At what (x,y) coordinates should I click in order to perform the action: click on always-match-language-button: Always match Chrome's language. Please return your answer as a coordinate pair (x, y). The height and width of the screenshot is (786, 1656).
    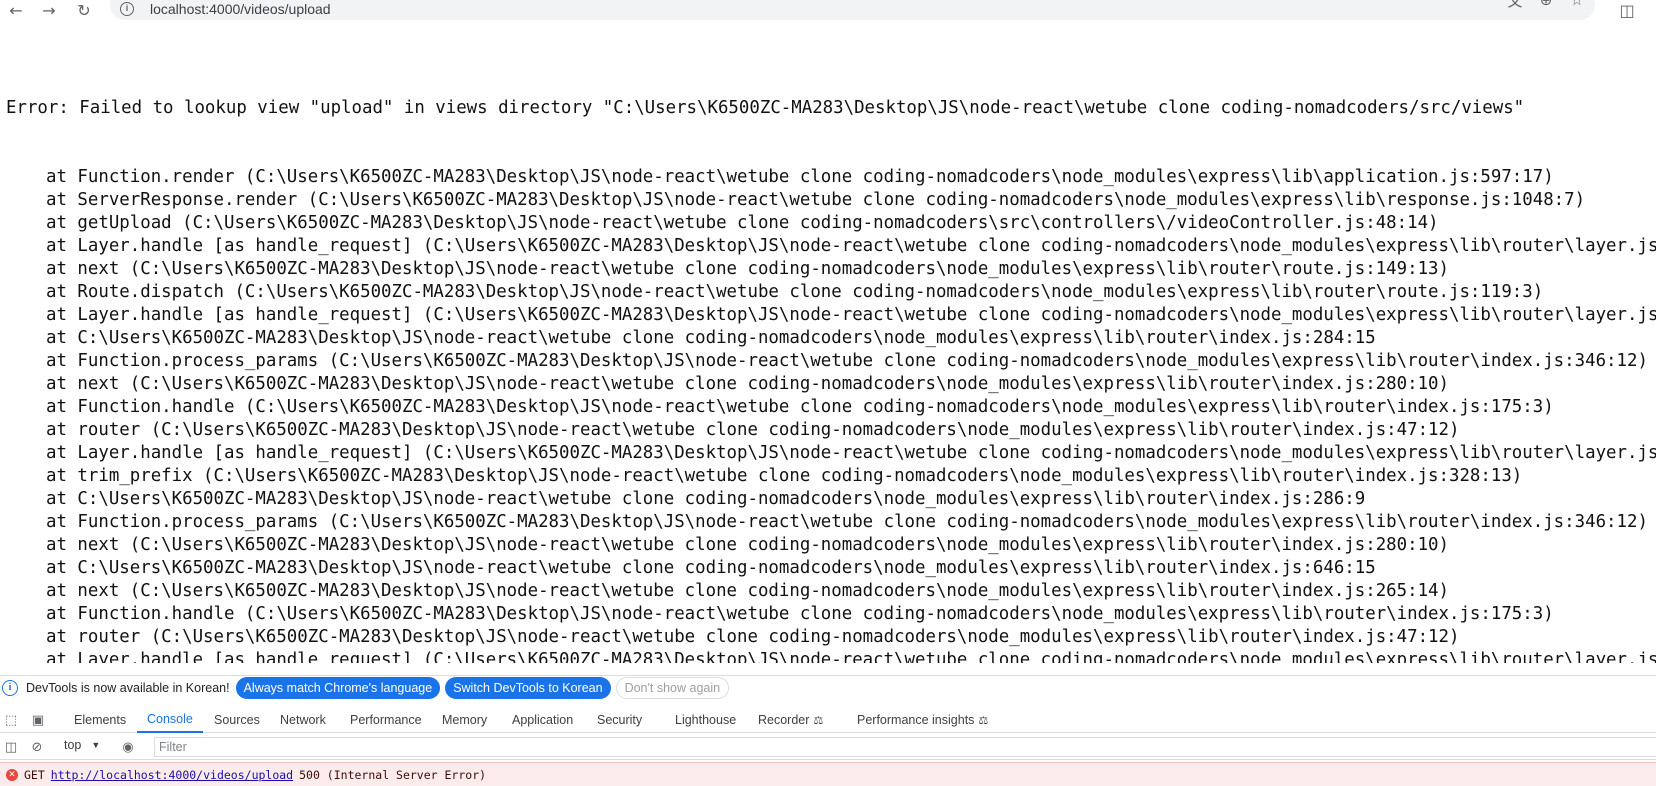
    Looking at the image, I should click on (338, 687).